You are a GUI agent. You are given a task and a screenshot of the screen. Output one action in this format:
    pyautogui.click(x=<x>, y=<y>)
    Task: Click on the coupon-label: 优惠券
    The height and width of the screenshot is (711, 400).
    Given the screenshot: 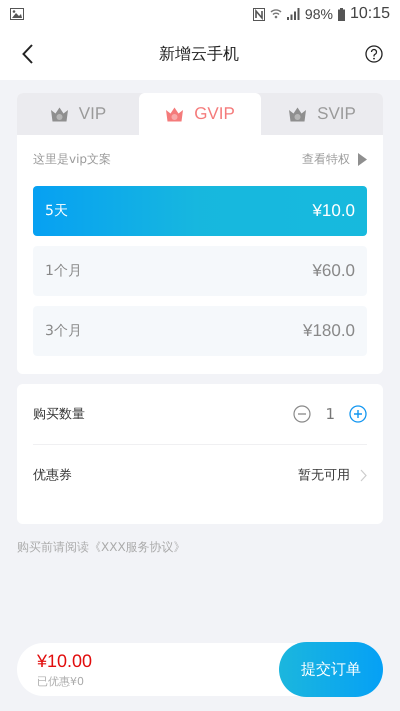 What is the action you would take?
    pyautogui.click(x=52, y=475)
    